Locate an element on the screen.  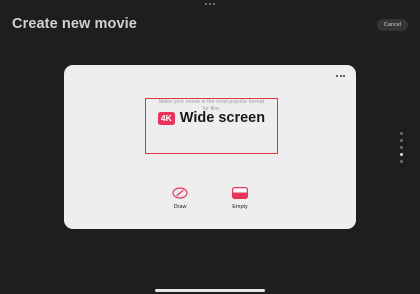
top-grip is located at coordinates (210, 4).